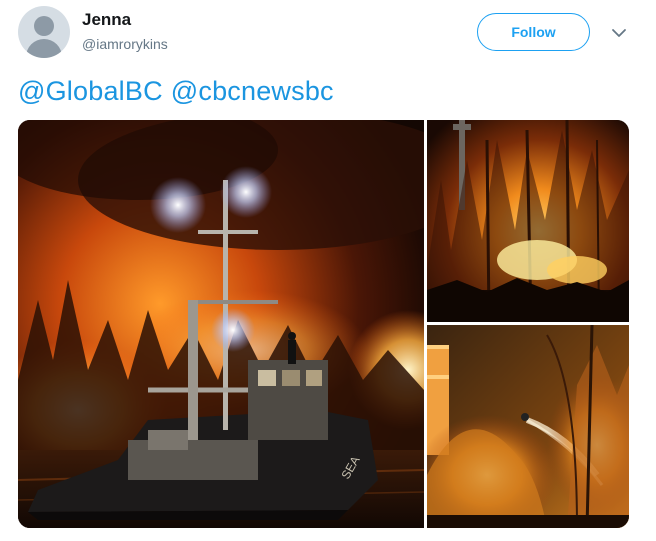 The width and height of the screenshot is (656, 541). I want to click on forest-fire-photo, so click(528, 221).